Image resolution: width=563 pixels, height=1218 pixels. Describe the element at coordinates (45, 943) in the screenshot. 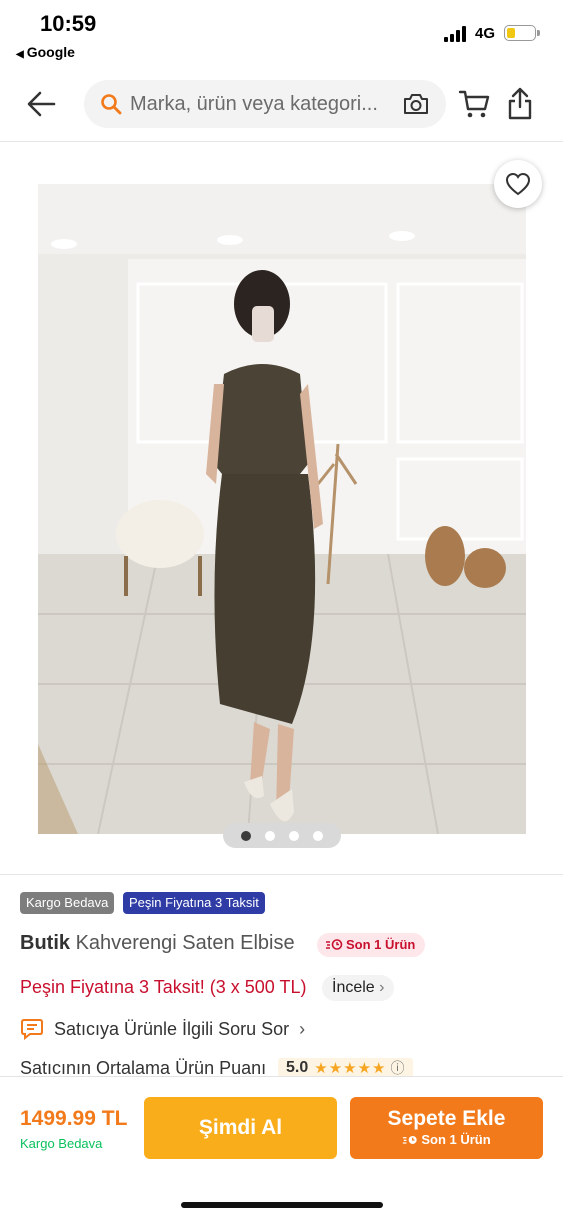

I see `brand-name: Butik` at that location.